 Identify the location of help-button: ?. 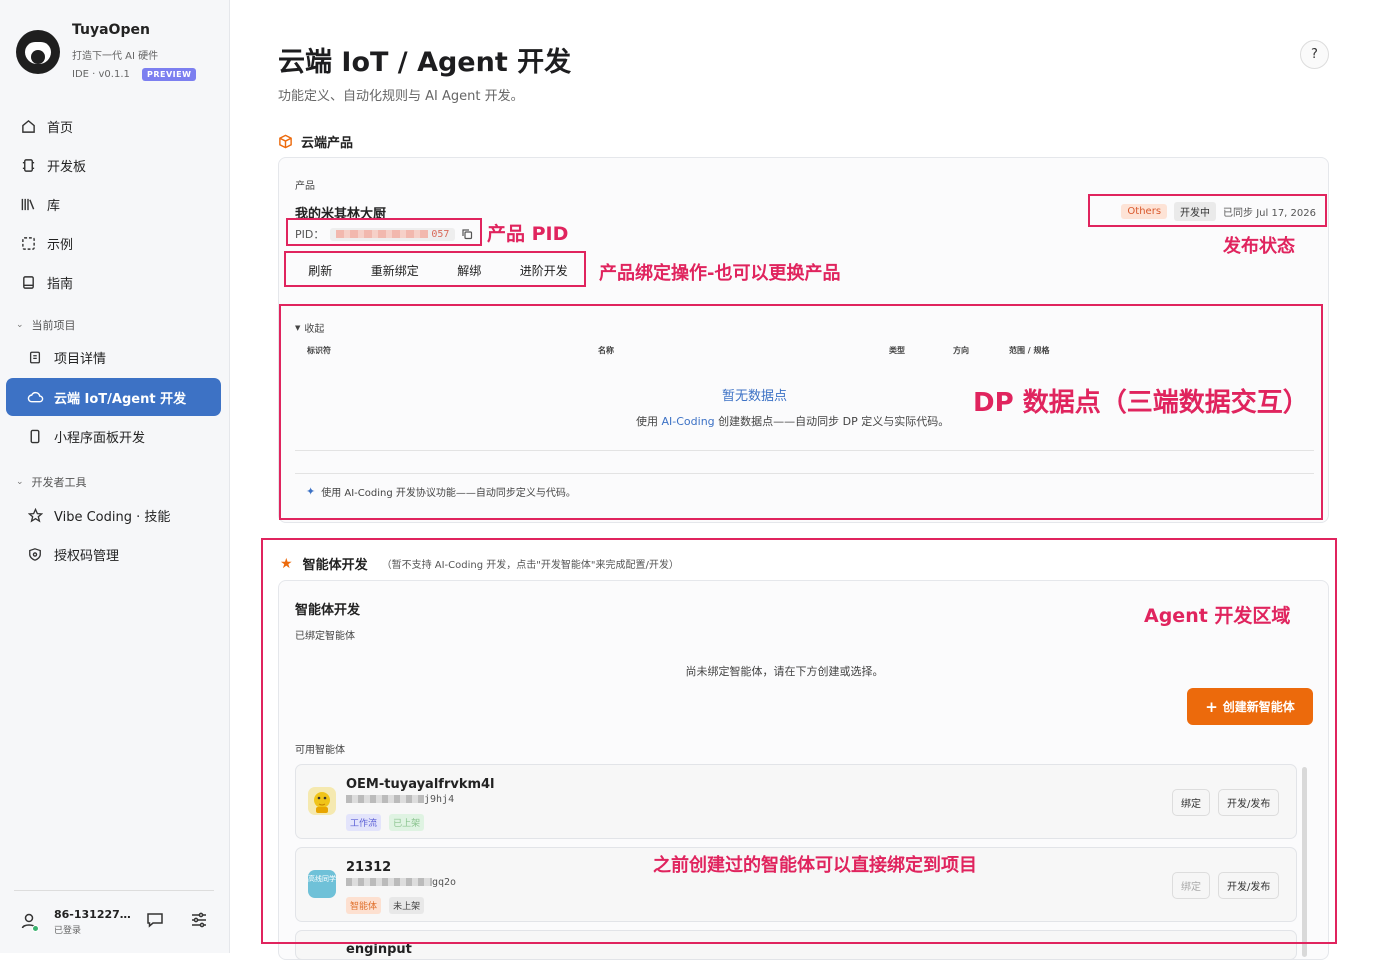
(1314, 54).